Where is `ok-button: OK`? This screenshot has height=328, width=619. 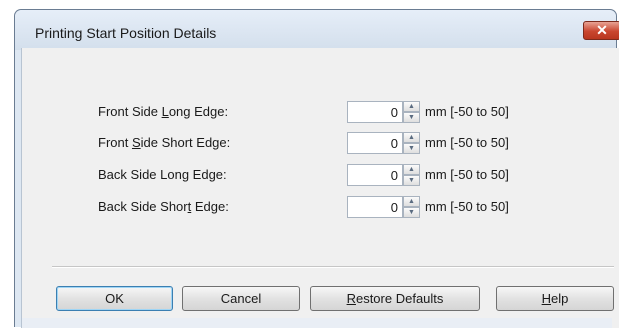 ok-button: OK is located at coordinates (114, 298).